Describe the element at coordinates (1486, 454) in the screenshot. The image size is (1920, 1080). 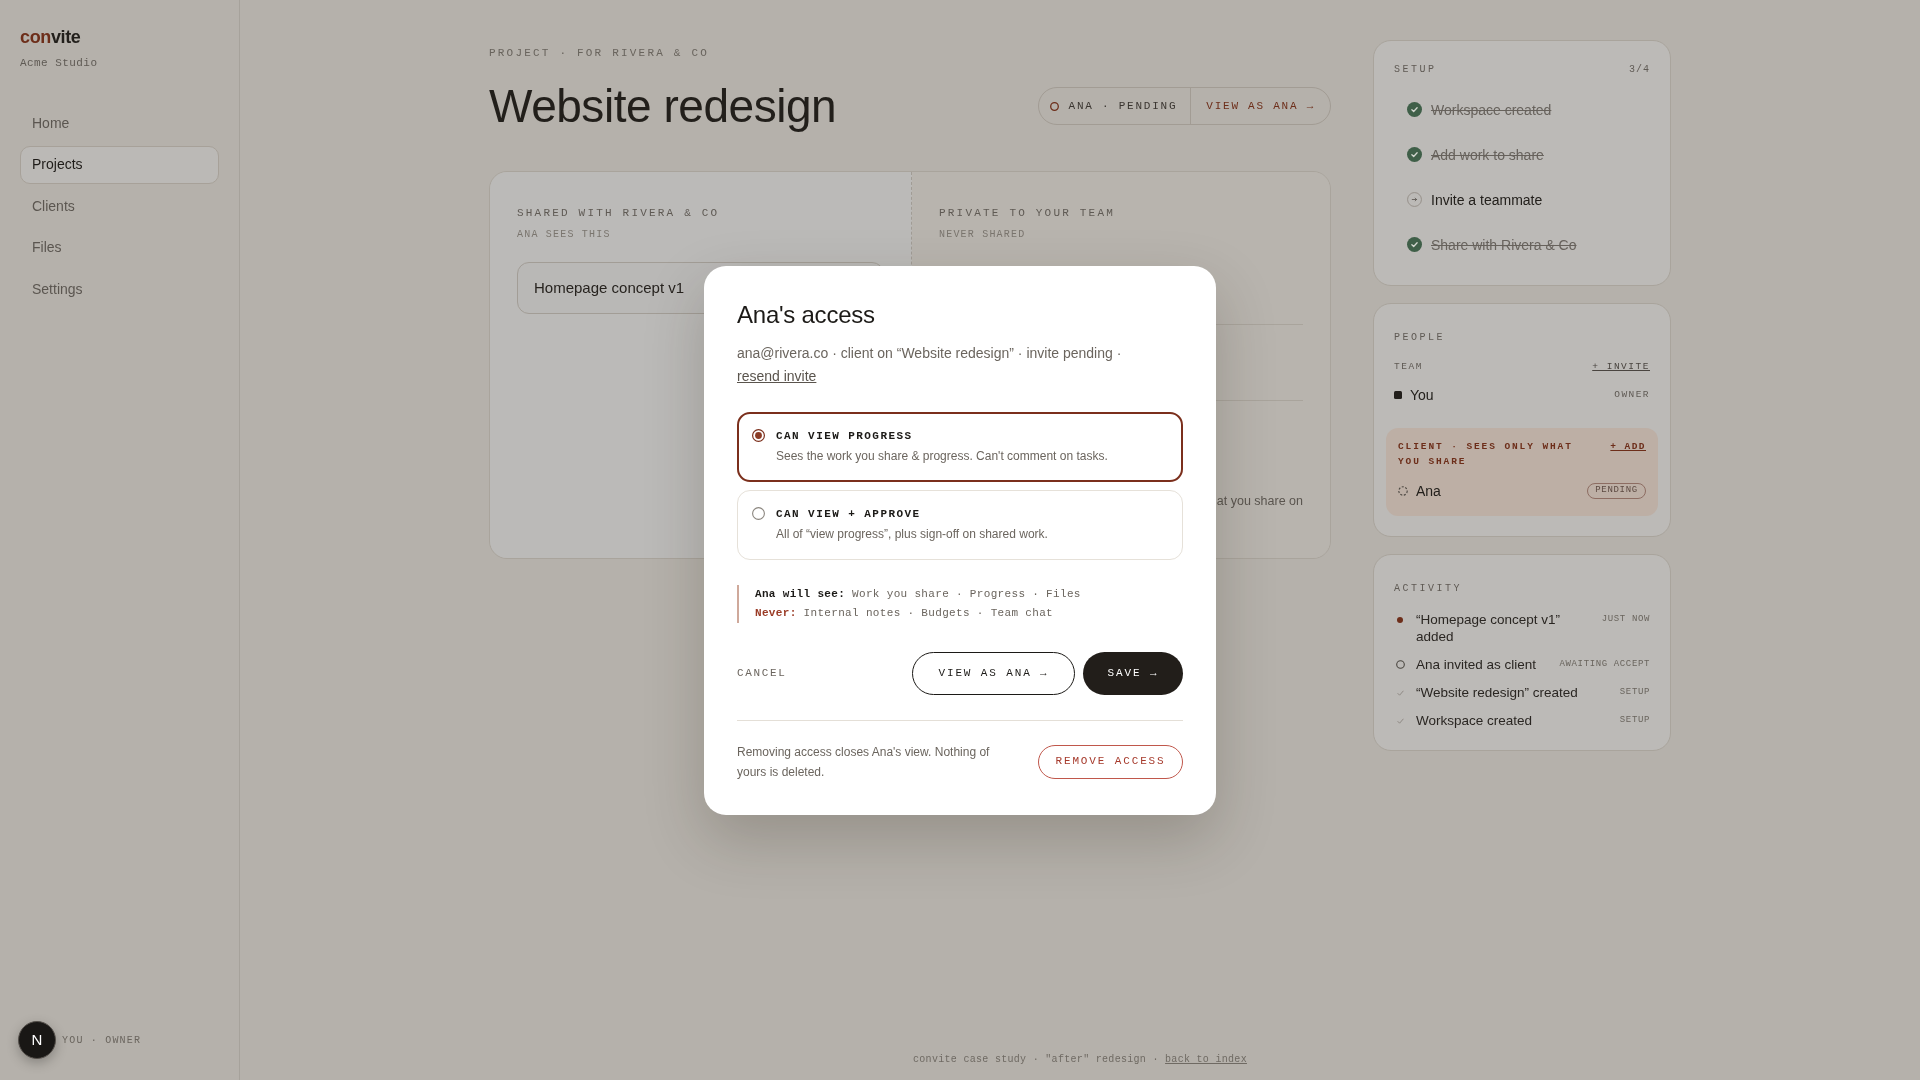
I see `group-label: CLIENT · SEES ONLY WHAT YOU SHARE` at that location.